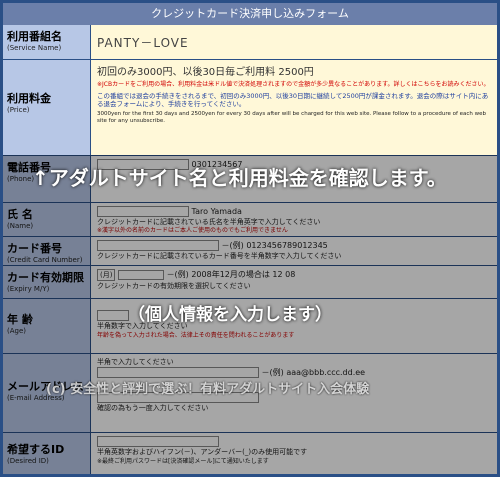  I want to click on price-value: 初回のみ3000円、以後30日毎ご利用料 2500円, so click(205, 72).